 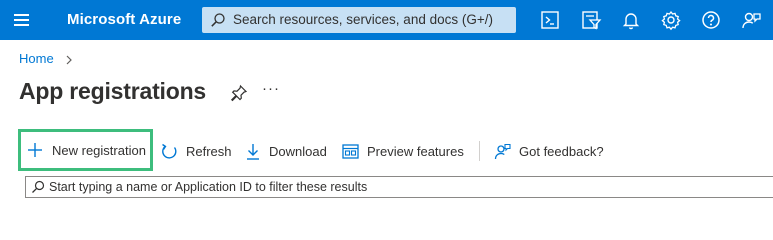 What do you see at coordinates (209, 151) in the screenshot?
I see `refresh-label: Refresh` at bounding box center [209, 151].